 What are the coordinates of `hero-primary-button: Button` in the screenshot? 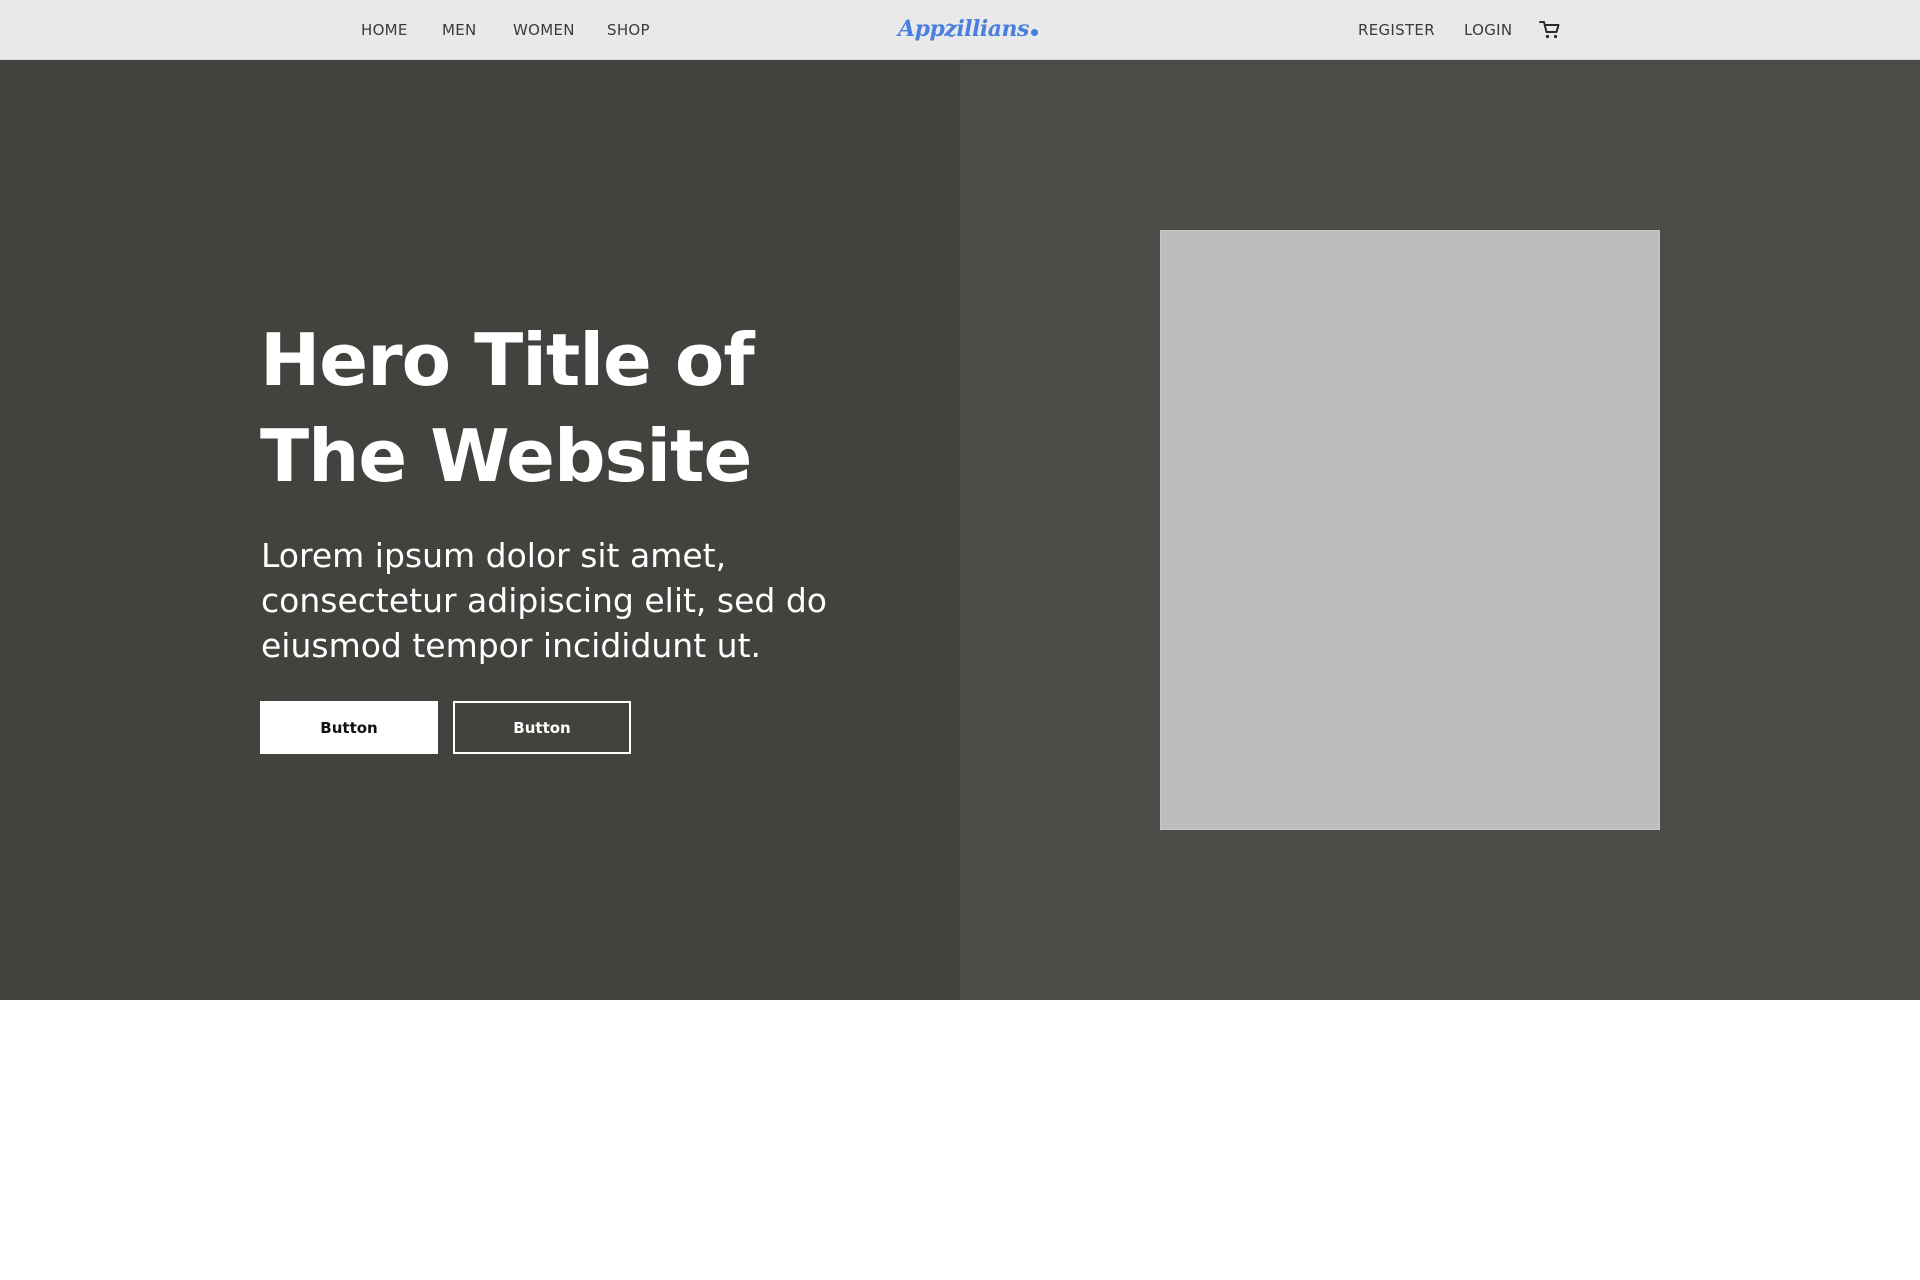 It's located at (349, 727).